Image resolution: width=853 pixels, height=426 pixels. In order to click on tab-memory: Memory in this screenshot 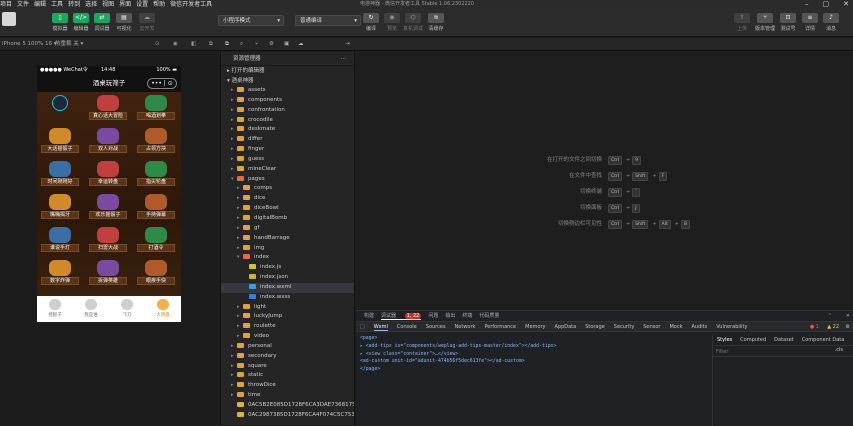, I will do `click(535, 327)`.